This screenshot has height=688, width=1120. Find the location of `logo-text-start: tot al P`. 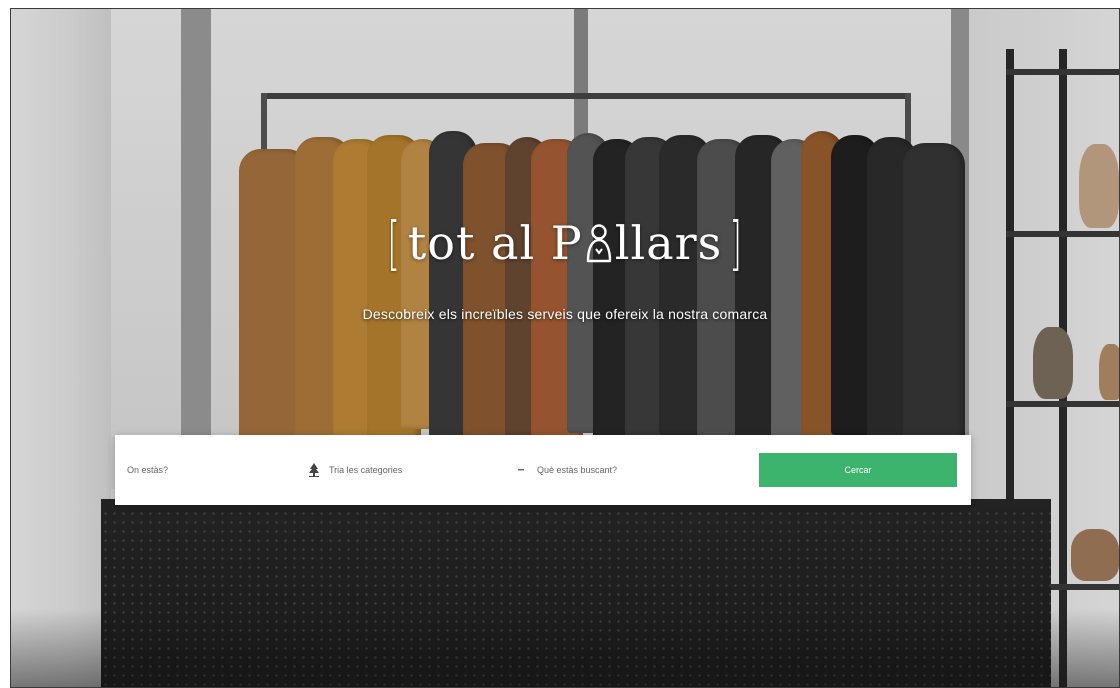

logo-text-start: tot al P is located at coordinates (495, 243).